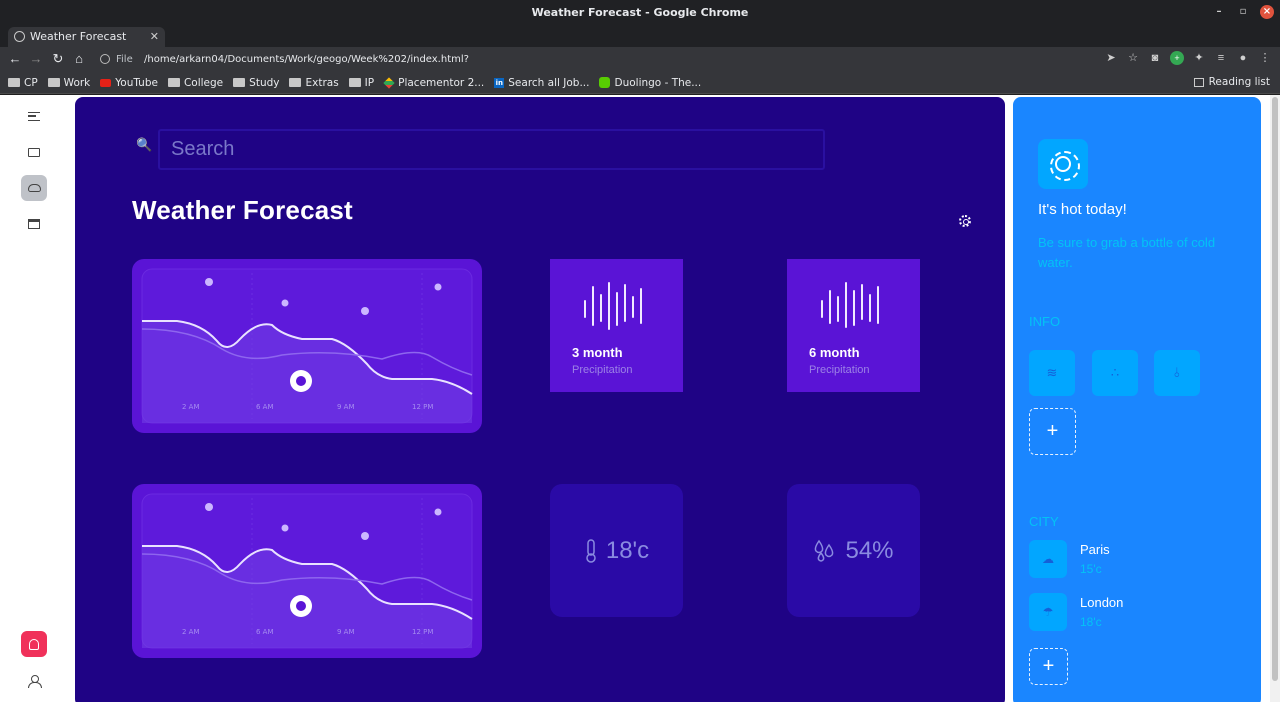 This screenshot has width=1280, height=702. Describe the element at coordinates (23, 83) in the screenshot. I see `bookmark-cp: CP` at that location.